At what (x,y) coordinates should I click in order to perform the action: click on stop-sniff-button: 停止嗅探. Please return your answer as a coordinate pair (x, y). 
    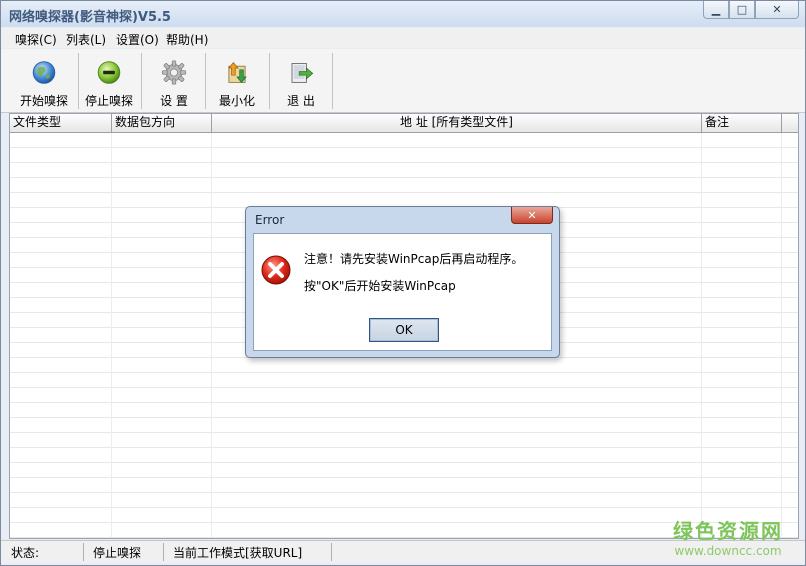
    Looking at the image, I should click on (109, 80).